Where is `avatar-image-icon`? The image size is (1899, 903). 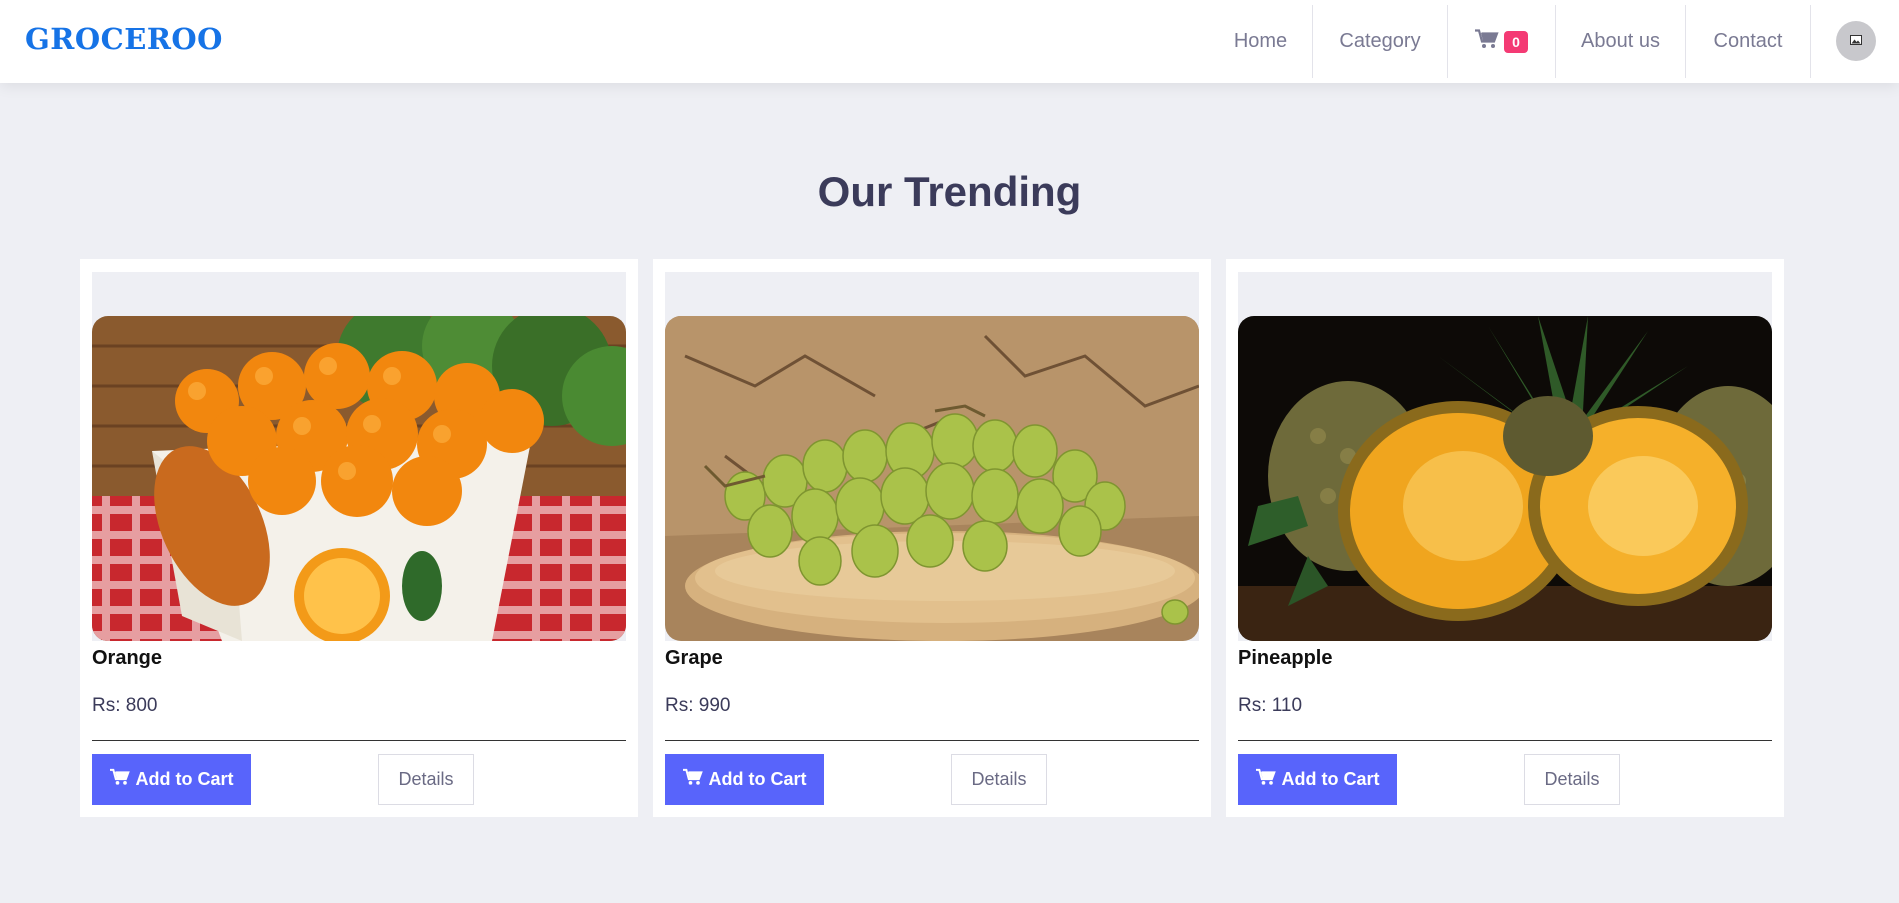
avatar-image-icon is located at coordinates (1856, 41).